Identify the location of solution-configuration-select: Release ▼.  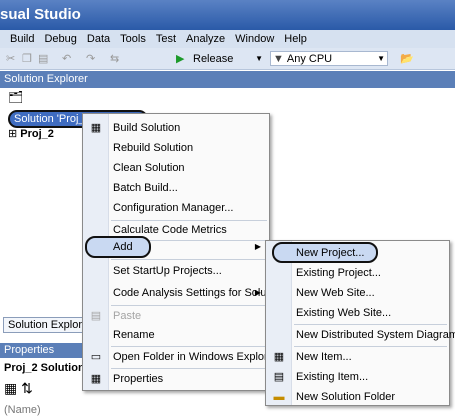
(228, 58).